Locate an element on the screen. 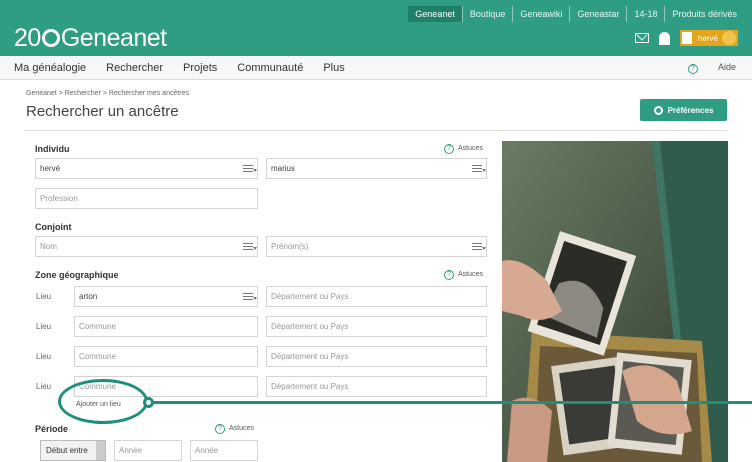 The image size is (752, 462). help-label: Aide is located at coordinates (726, 66).